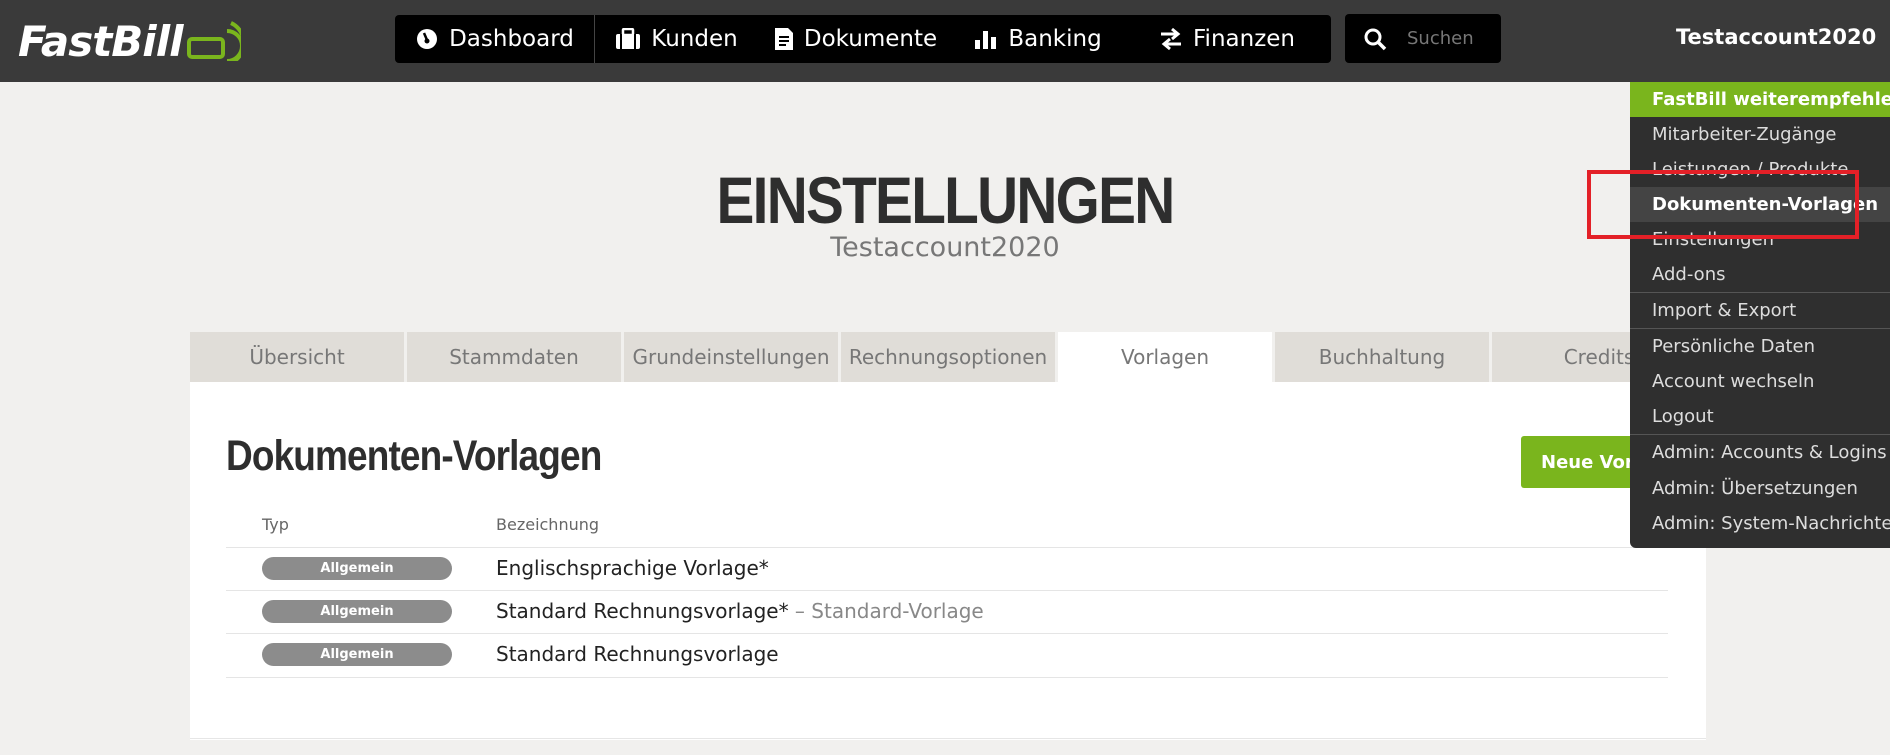 This screenshot has width=1890, height=755. I want to click on nav-dokumente: Dokumente, so click(855, 39).